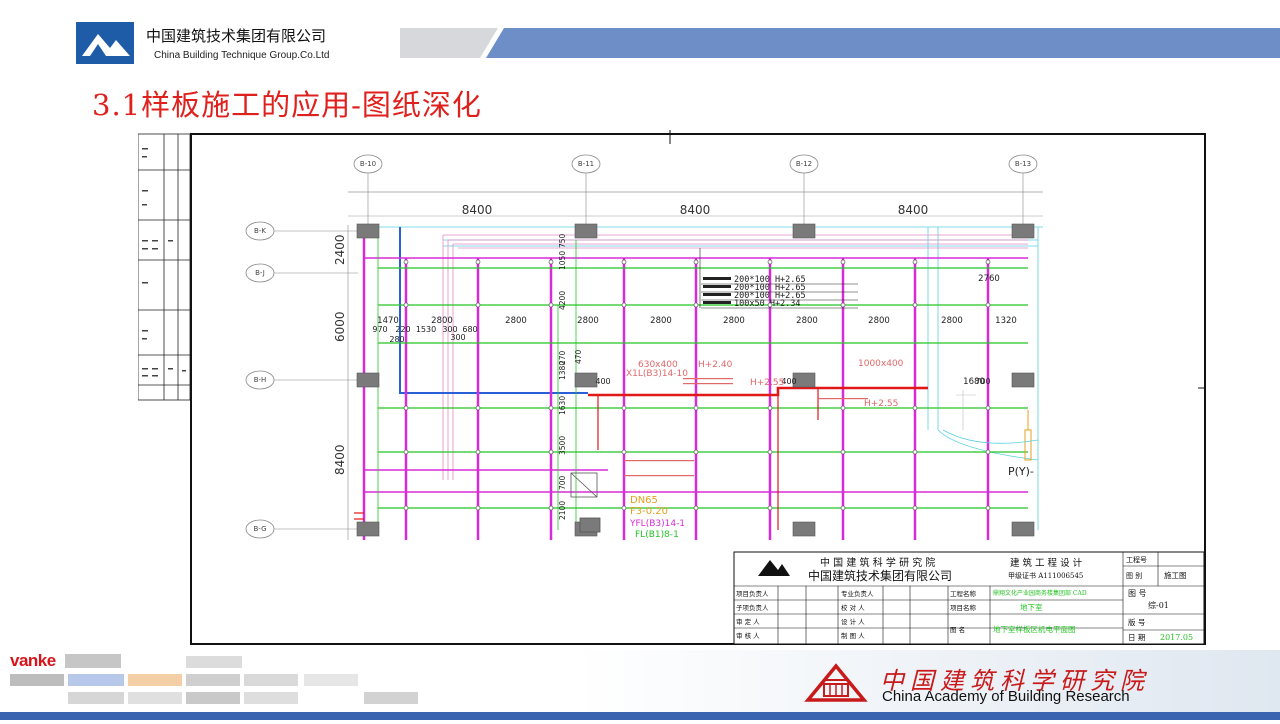 This screenshot has width=1280, height=724. Describe the element at coordinates (562, 445) in the screenshot. I see `vert-dim: 3500` at that location.